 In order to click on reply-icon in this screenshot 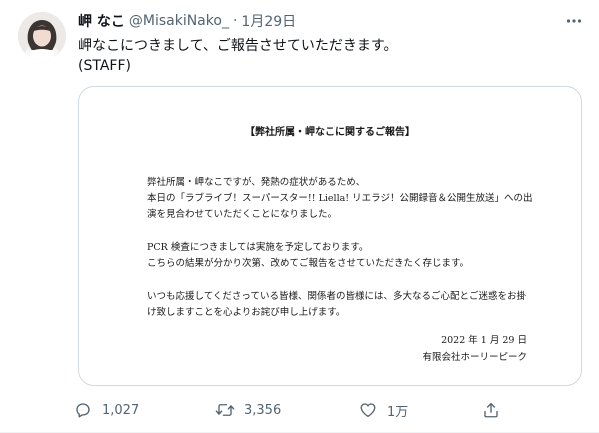, I will do `click(83, 410)`.